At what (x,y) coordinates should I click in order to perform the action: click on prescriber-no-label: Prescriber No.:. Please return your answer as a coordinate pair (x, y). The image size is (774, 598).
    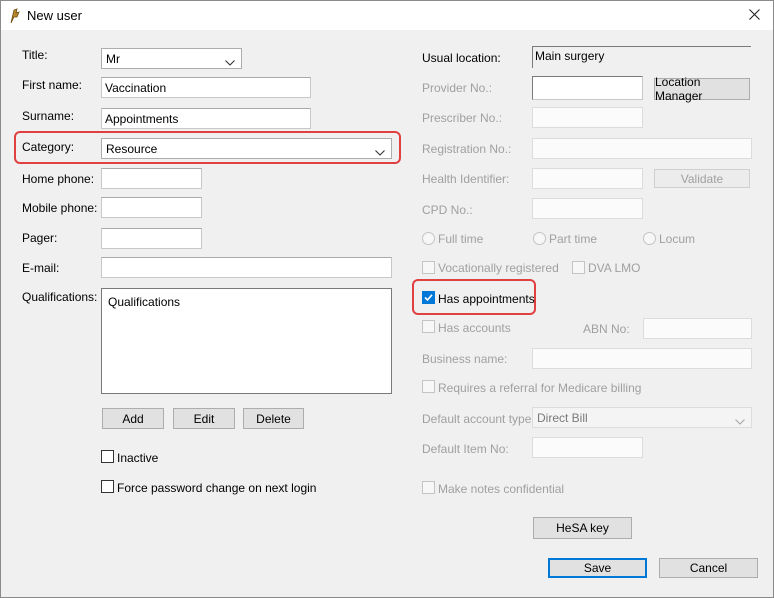
    Looking at the image, I should click on (462, 118).